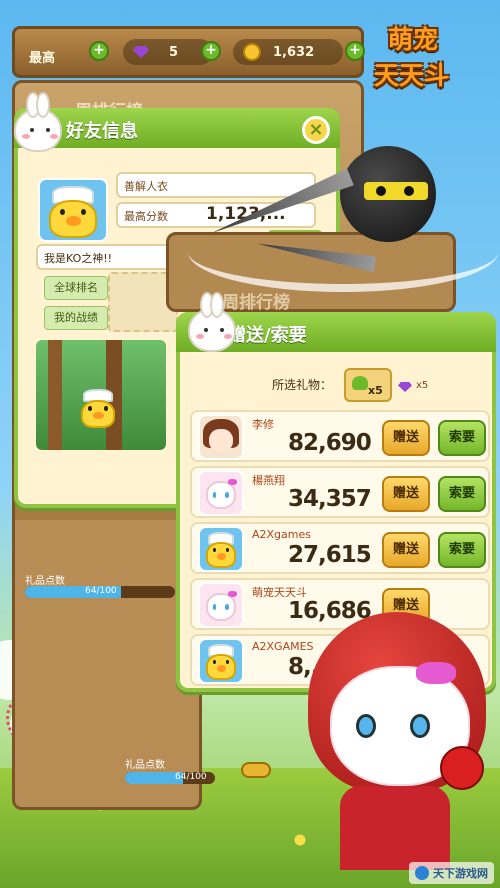 The image size is (500, 888). I want to click on coin-count: 1,632, so click(294, 52).